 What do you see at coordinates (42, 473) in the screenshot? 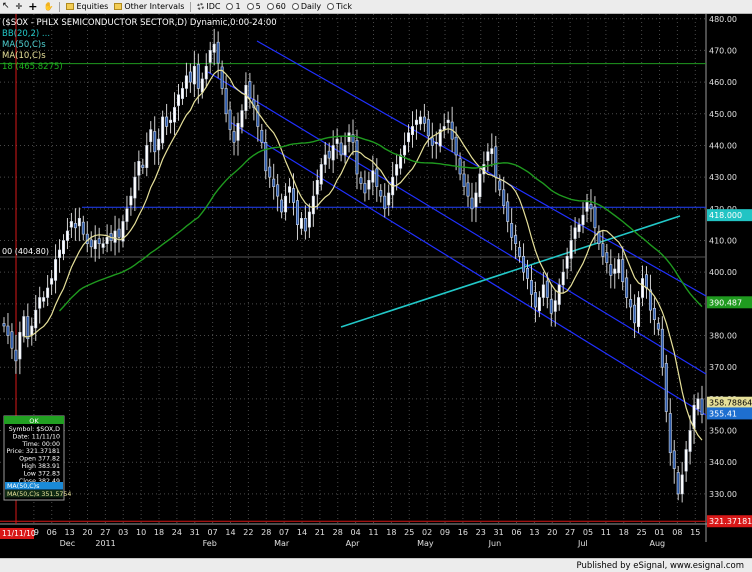
I see `data-window-row: Low 372.83` at bounding box center [42, 473].